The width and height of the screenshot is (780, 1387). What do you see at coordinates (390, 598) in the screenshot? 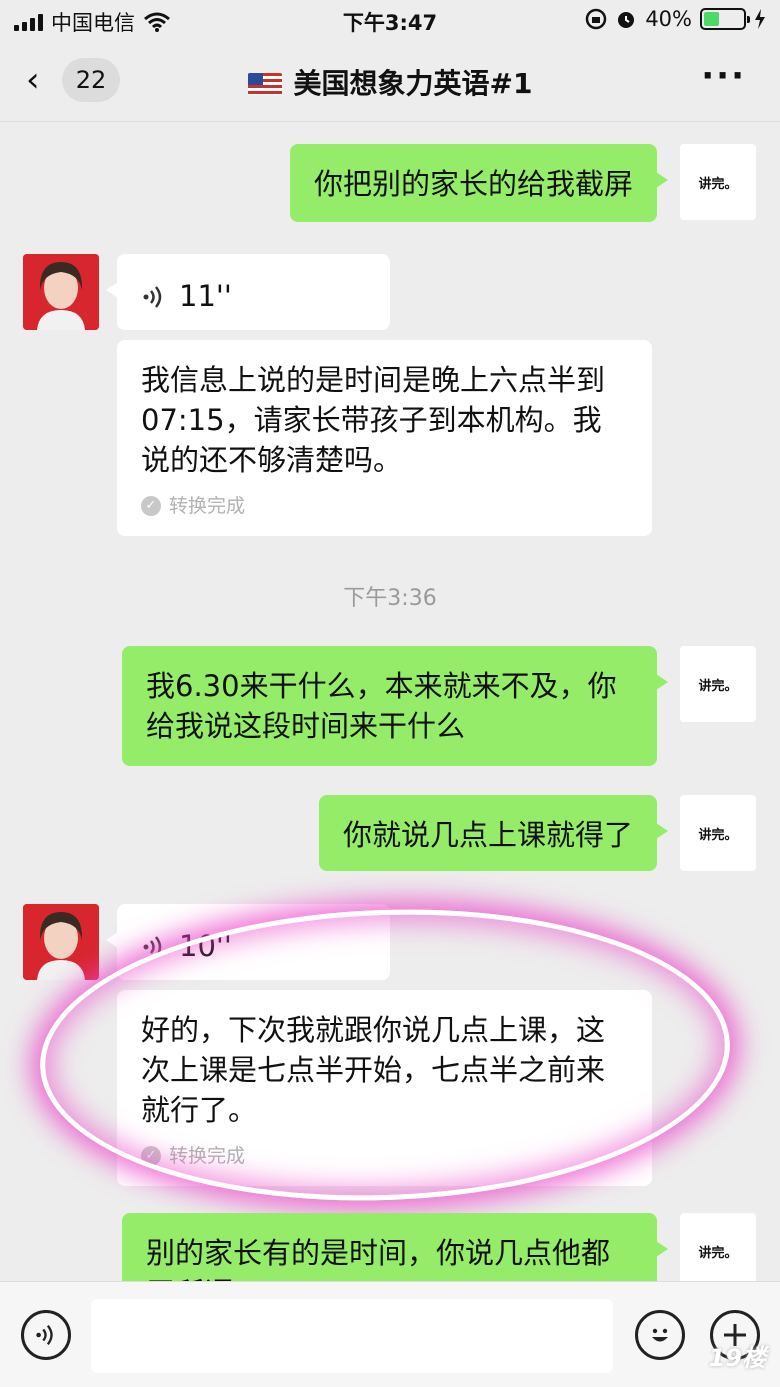
I see `chat-timestamp: 下午3:36` at bounding box center [390, 598].